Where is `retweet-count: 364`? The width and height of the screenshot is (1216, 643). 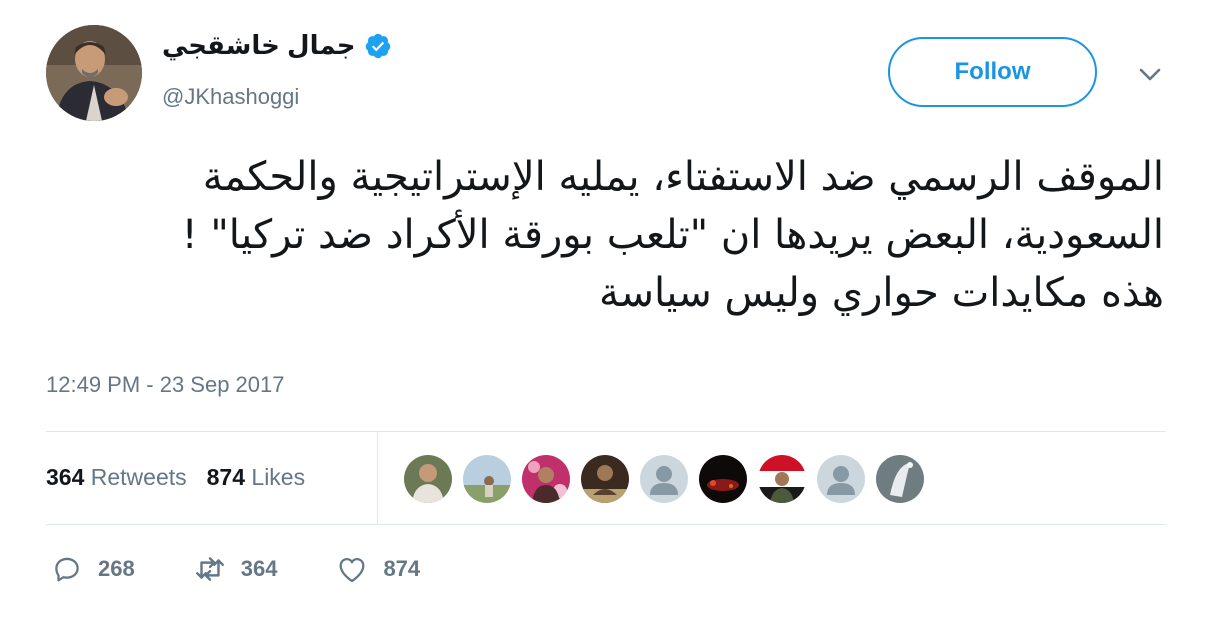
retweet-count: 364 is located at coordinates (259, 568).